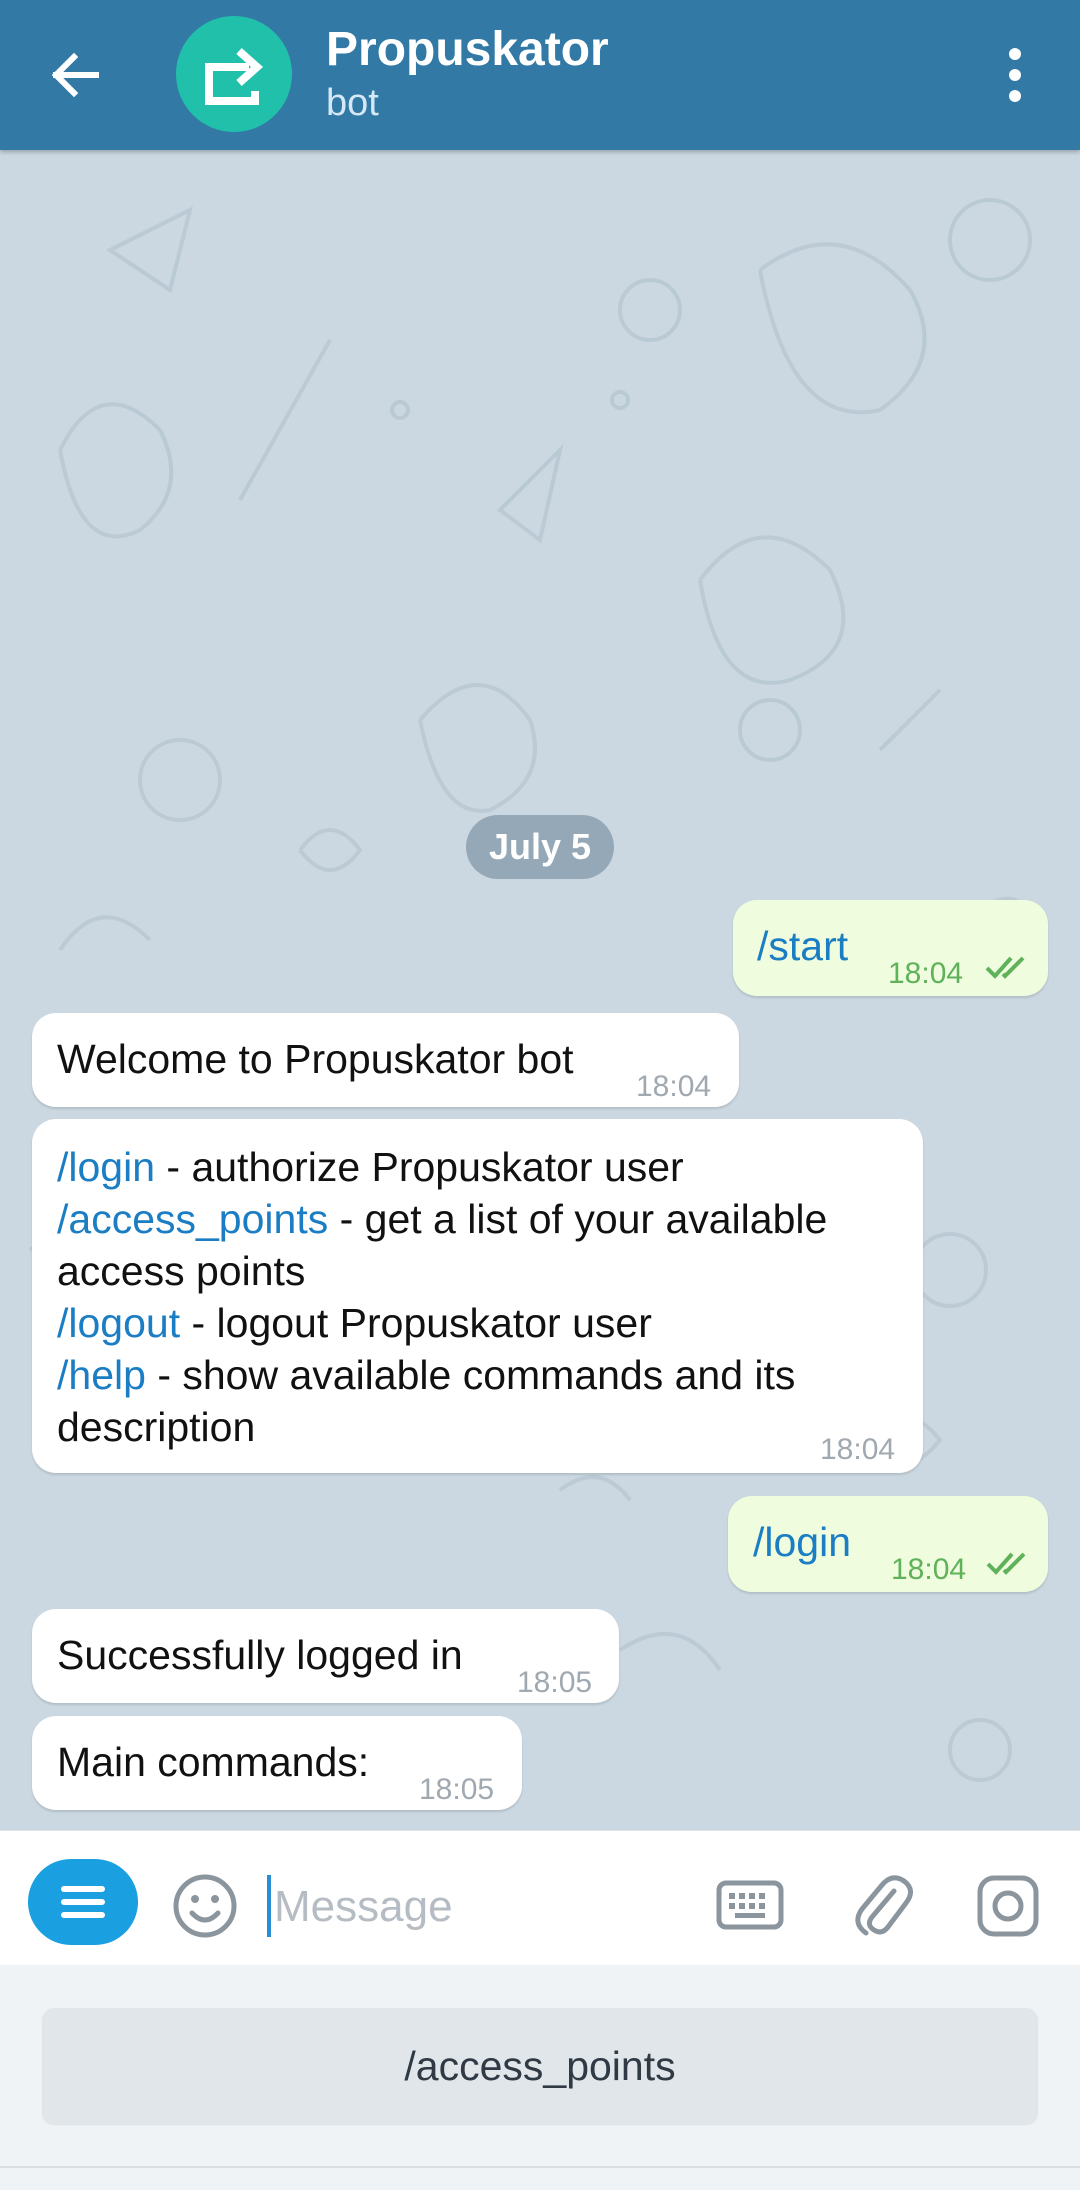 This screenshot has height=2190, width=1080. I want to click on attach-button, so click(882, 1906).